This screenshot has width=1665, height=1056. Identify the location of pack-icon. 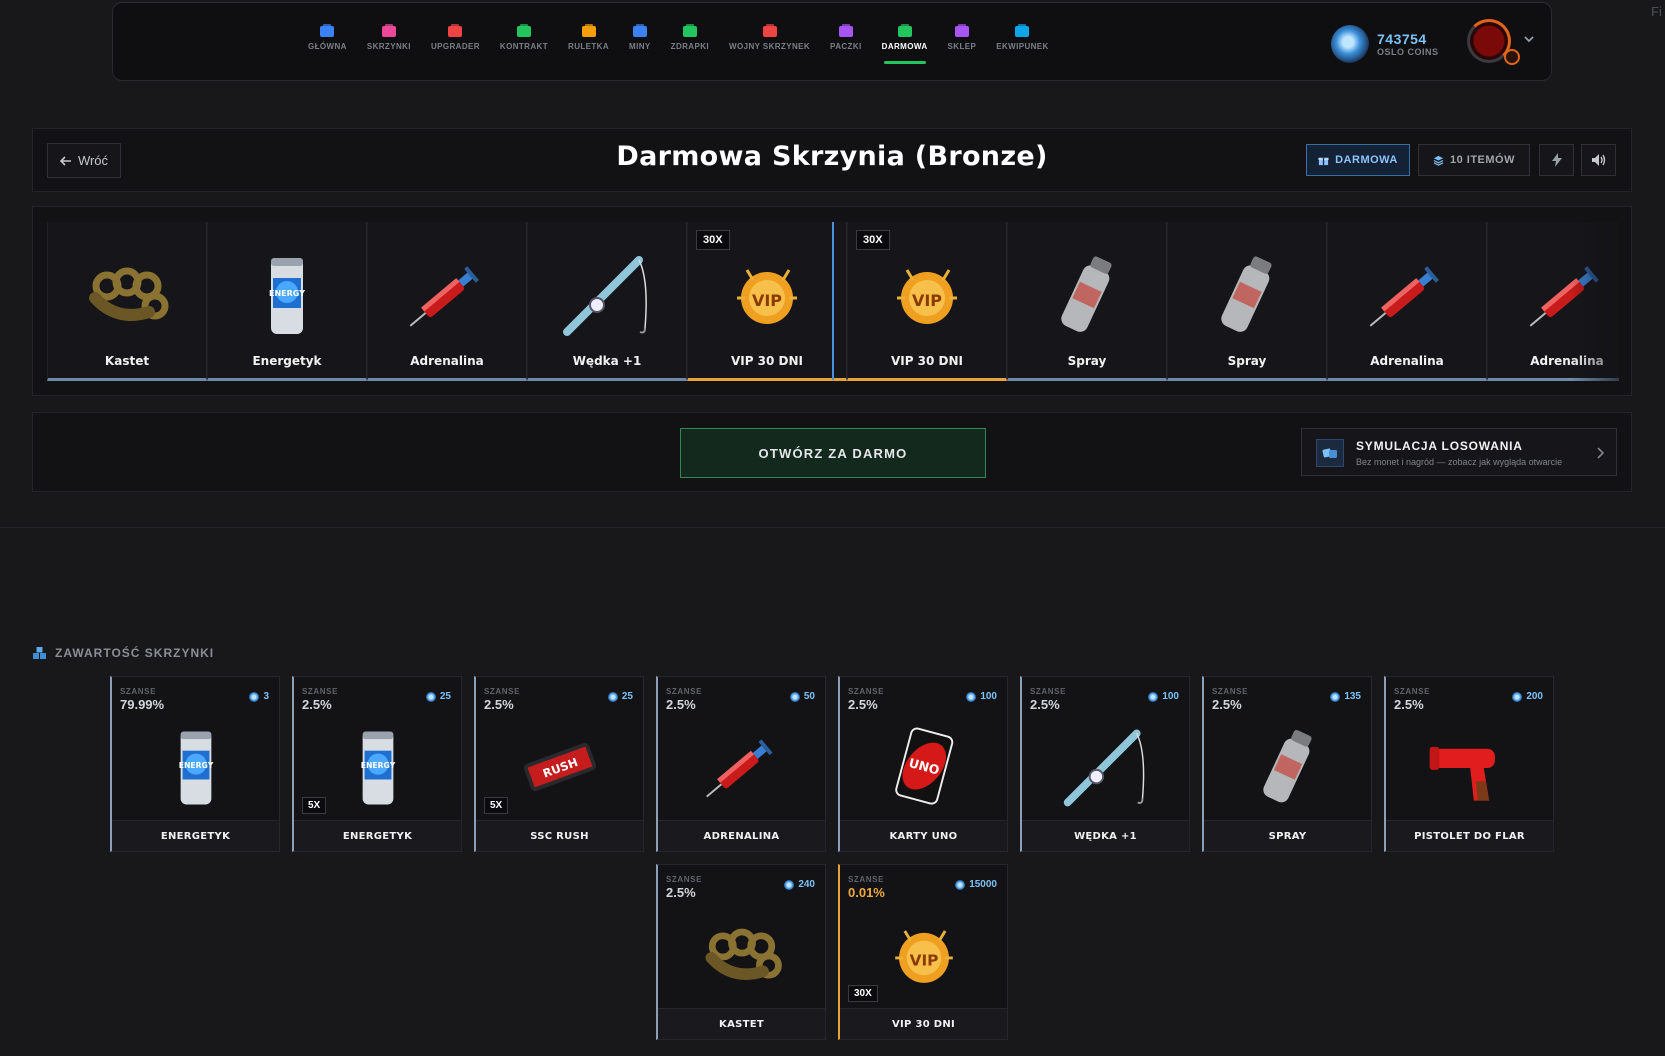
(845, 30).